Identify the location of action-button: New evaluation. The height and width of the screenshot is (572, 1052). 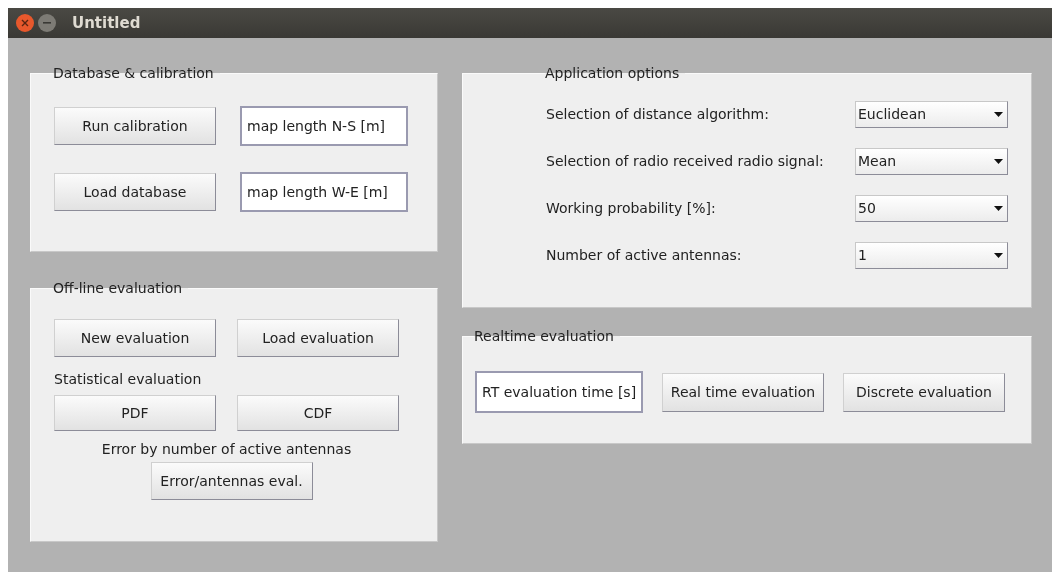
(135, 338).